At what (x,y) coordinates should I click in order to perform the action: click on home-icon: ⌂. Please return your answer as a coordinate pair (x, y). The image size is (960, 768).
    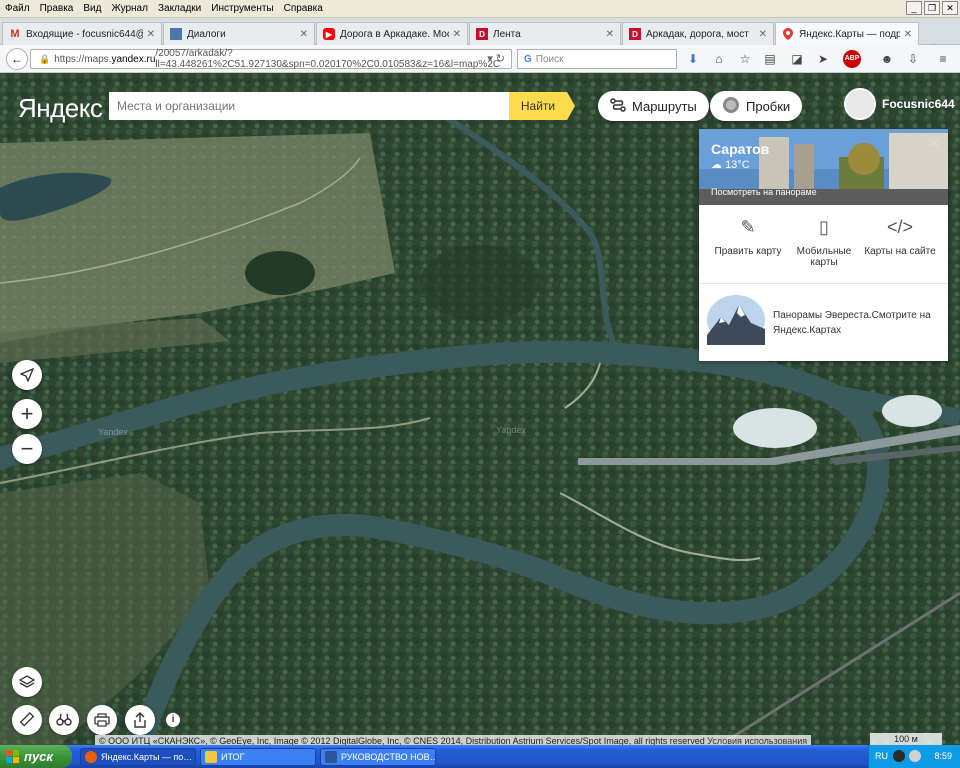
    Looking at the image, I should click on (719, 59).